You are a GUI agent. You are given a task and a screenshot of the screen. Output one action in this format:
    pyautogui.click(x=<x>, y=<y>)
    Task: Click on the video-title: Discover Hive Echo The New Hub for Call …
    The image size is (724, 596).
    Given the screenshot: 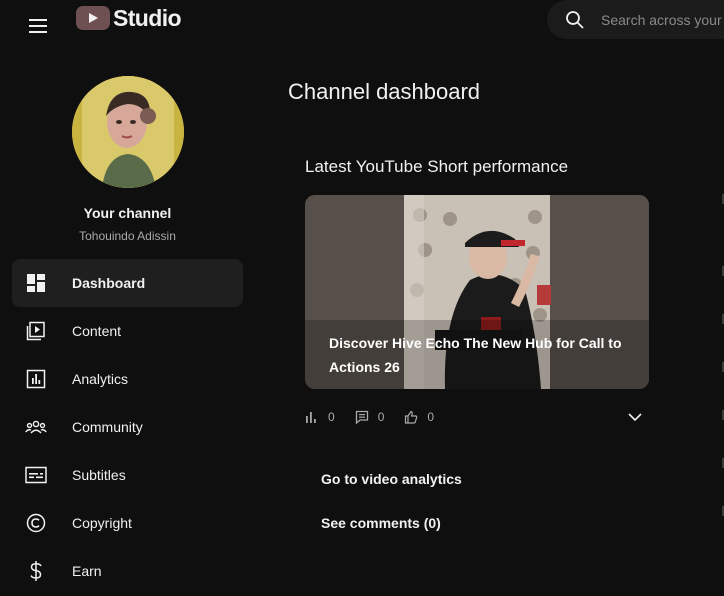 What is the action you would take?
    pyautogui.click(x=475, y=355)
    